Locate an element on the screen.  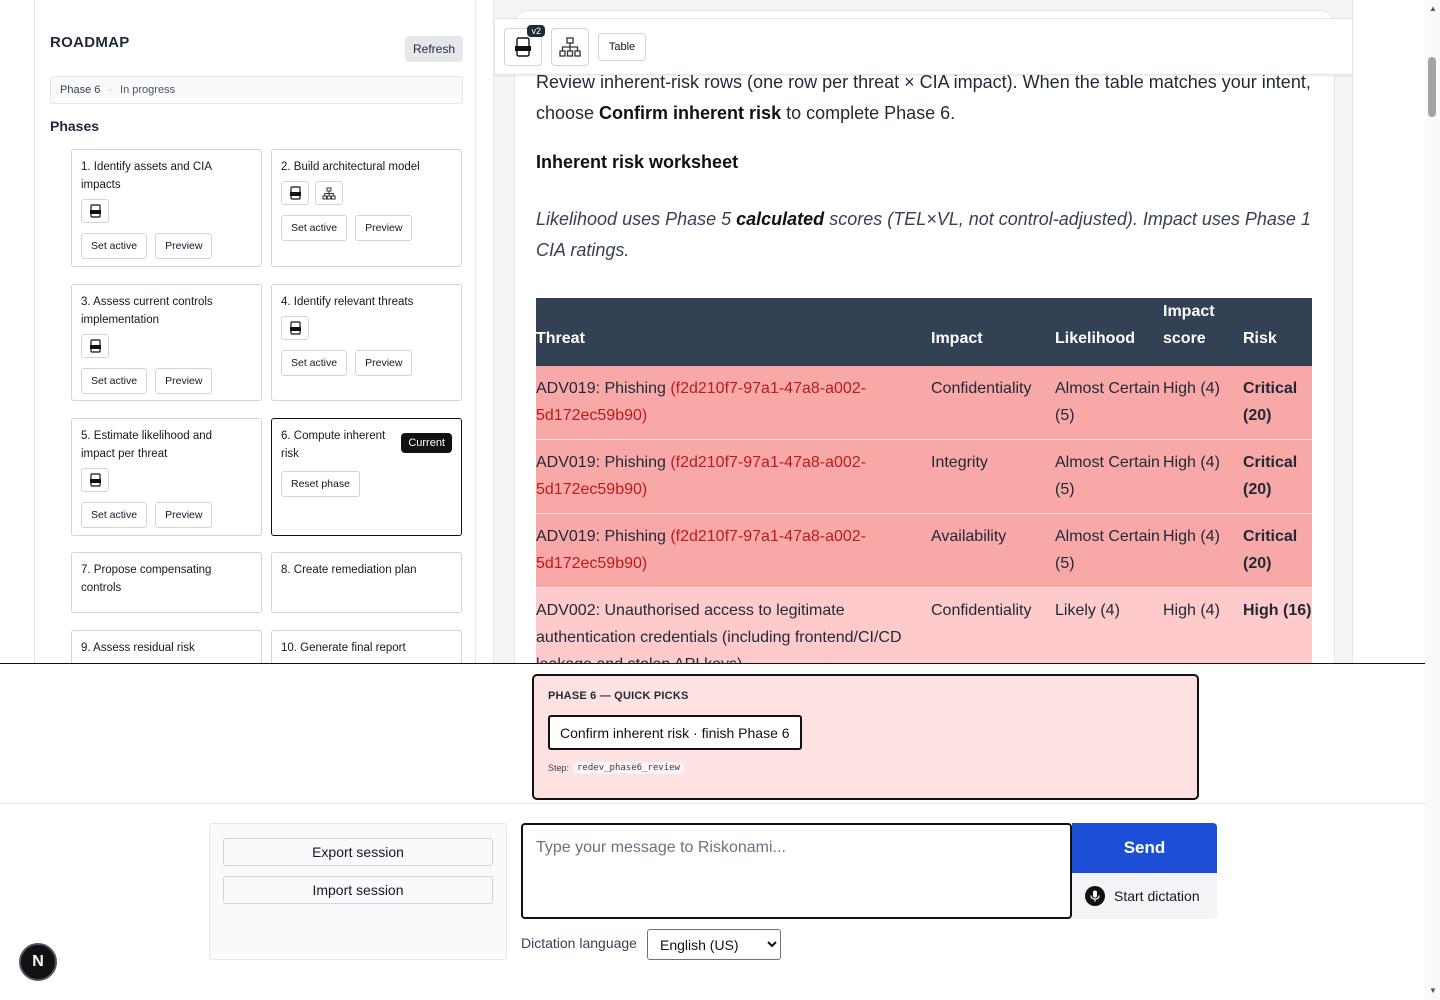
scrollbar-thumb is located at coordinates (1432, 87).